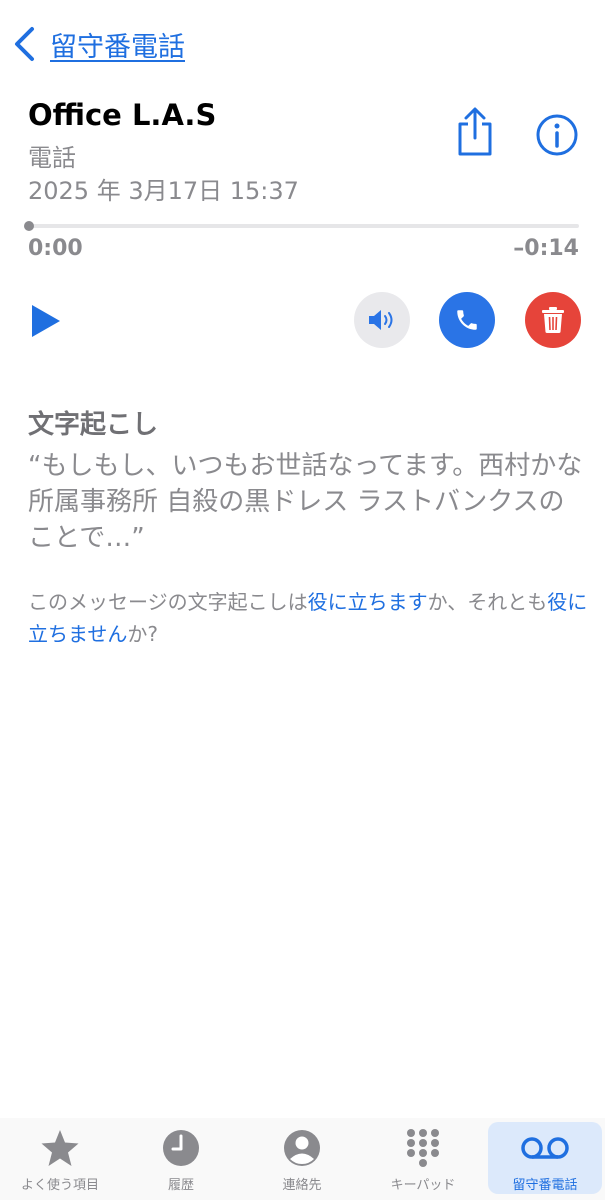 The width and height of the screenshot is (605, 1200). Describe the element at coordinates (55, 248) in the screenshot. I see `elapsed-time: 0:00` at that location.